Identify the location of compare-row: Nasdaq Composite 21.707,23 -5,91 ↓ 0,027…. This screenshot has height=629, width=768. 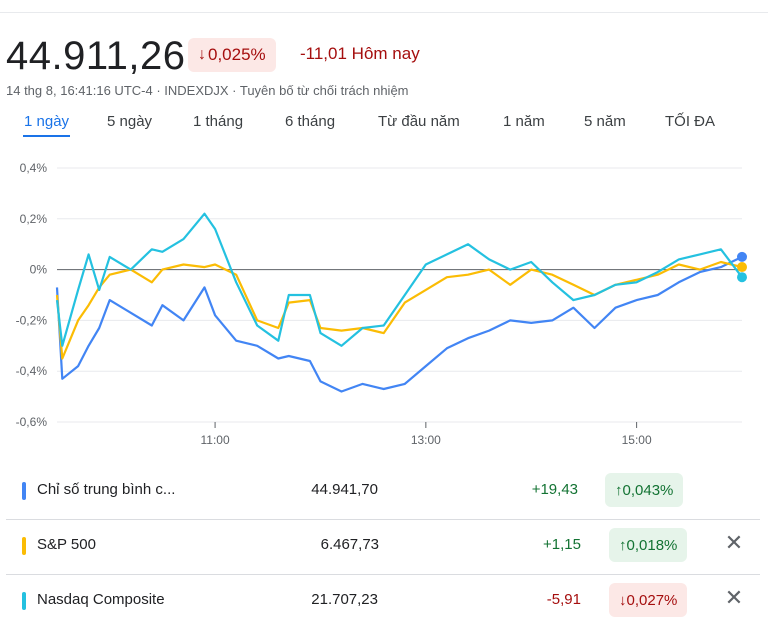
(384, 601).